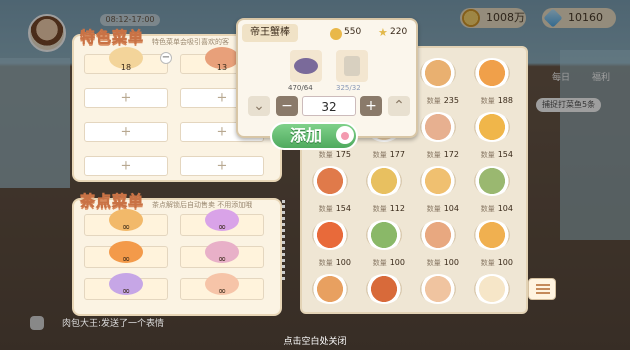 This screenshot has height=350, width=630. What do you see at coordinates (492, 81) in the screenshot?
I see `dish-cell: 数量 188` at bounding box center [492, 81].